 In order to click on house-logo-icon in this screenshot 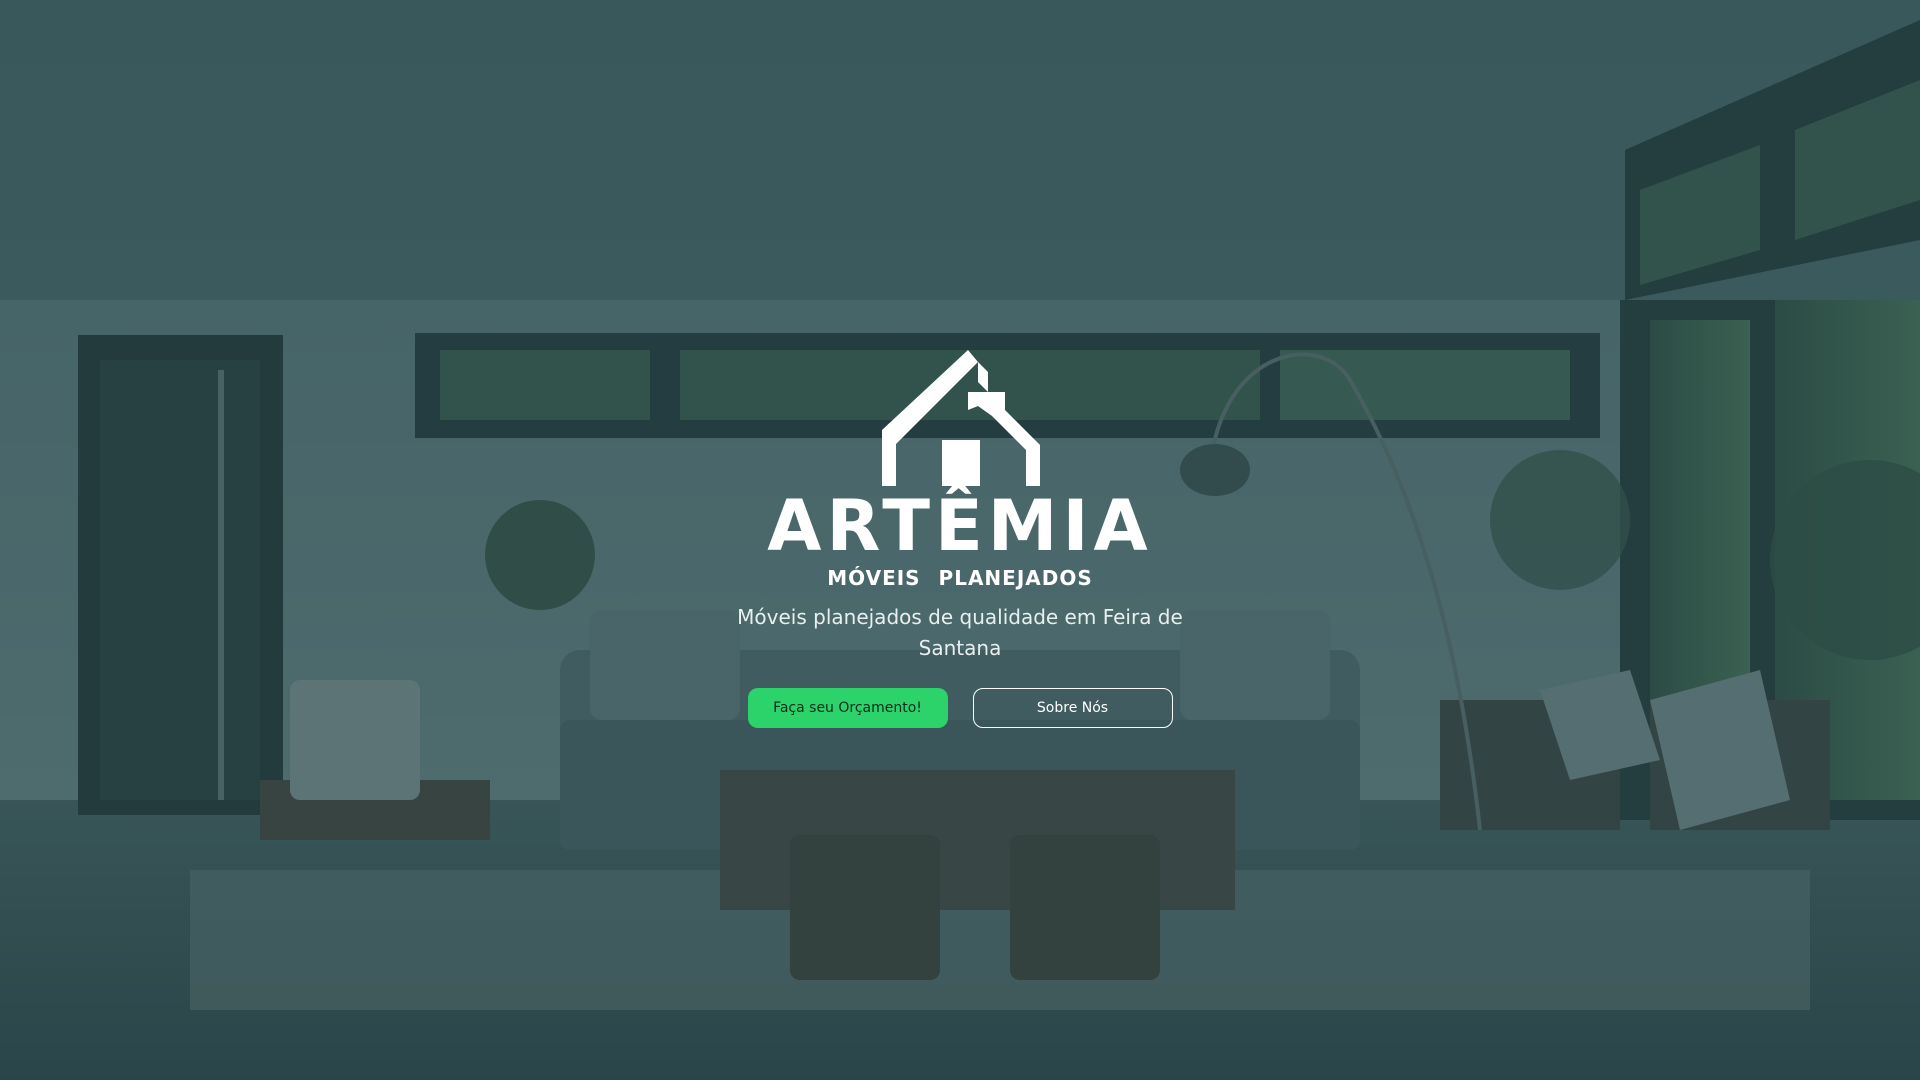, I will do `click(960, 418)`.